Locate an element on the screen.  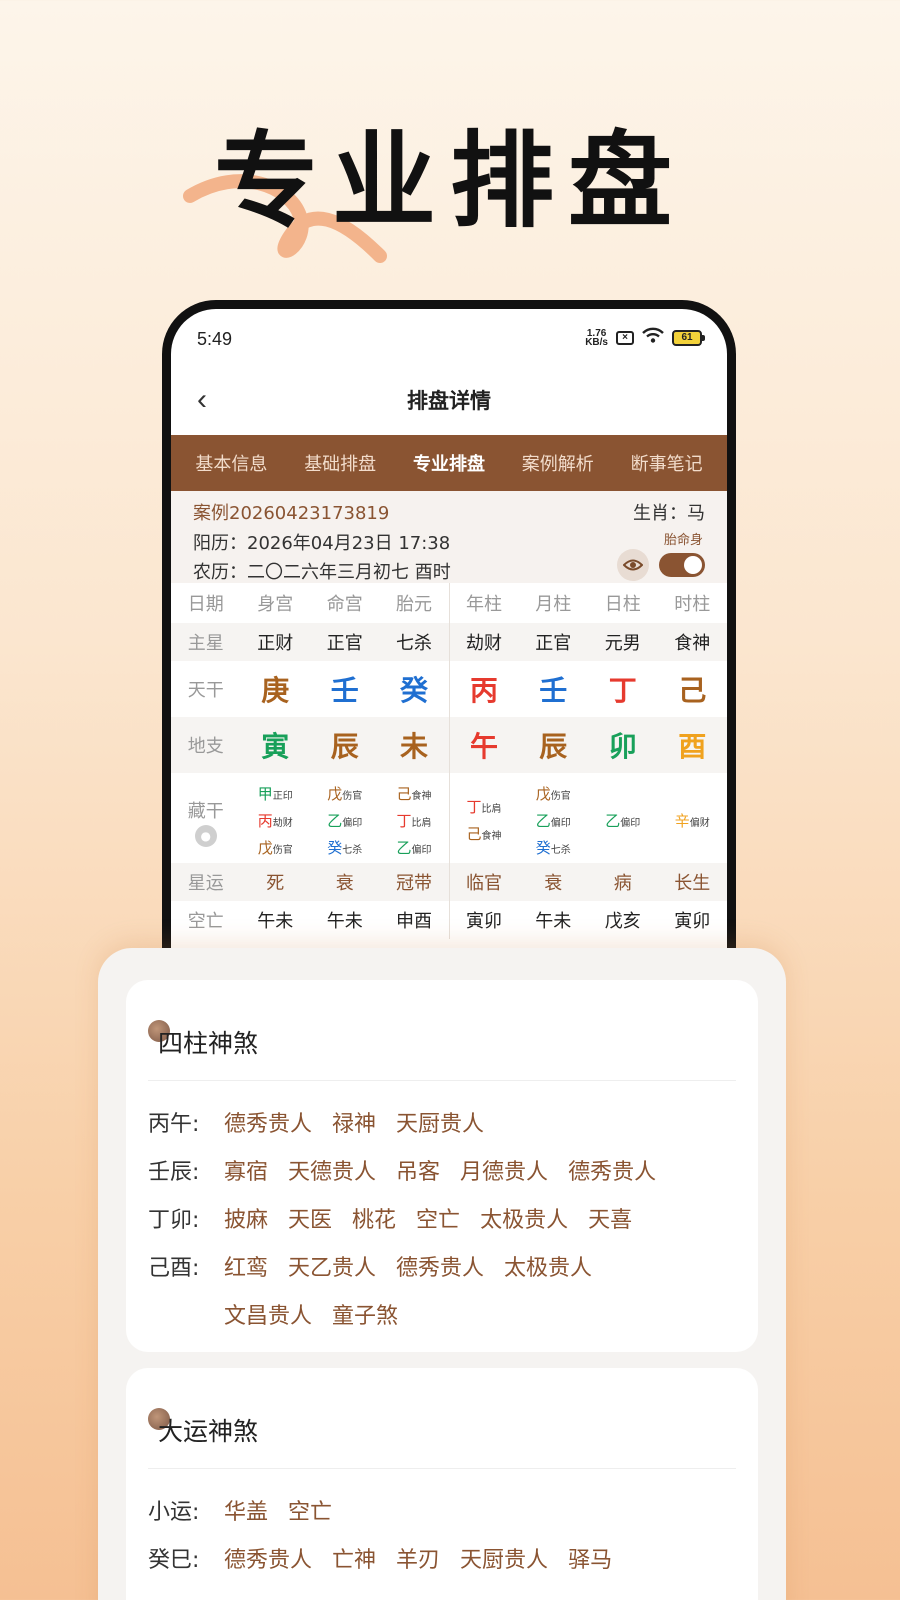
solar-date: 阳历：2026年04月23日 17:38 is located at coordinates (322, 543).